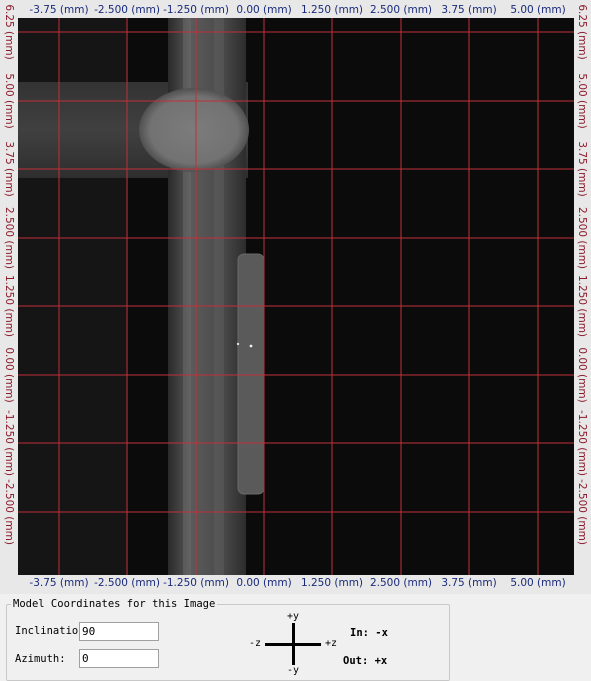 The image size is (591, 681). Describe the element at coordinates (264, 583) in the screenshot. I see `x-axis-tick-label-bottom: 0.00 (mm)` at that location.